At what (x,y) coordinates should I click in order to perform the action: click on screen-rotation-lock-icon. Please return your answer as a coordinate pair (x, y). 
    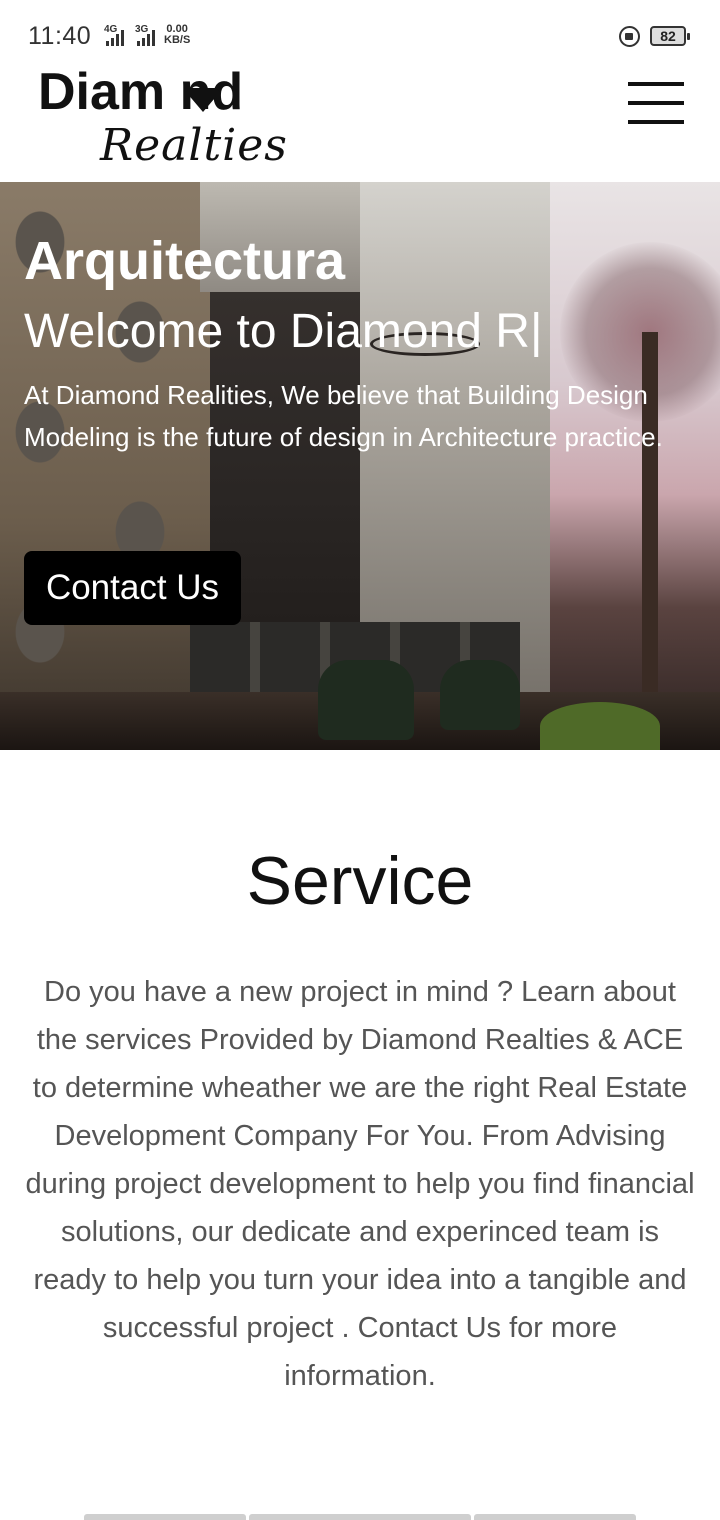
    Looking at the image, I should click on (629, 36).